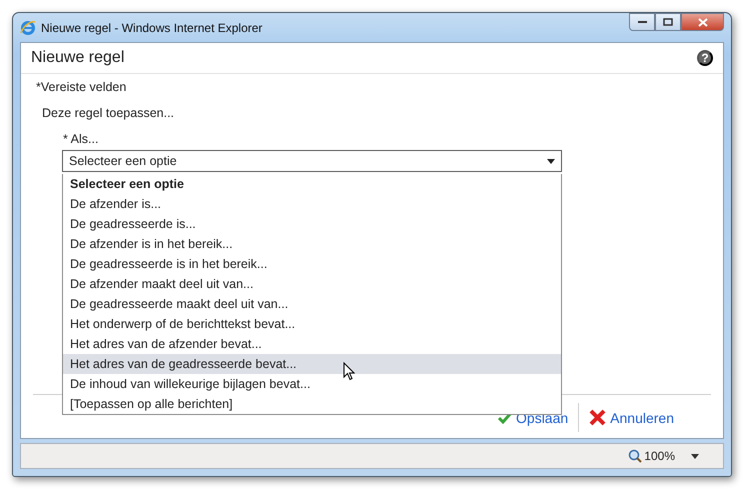 This screenshot has height=497, width=752. Describe the element at coordinates (349, 371) in the screenshot. I see `mouse-pointer-icon` at that location.